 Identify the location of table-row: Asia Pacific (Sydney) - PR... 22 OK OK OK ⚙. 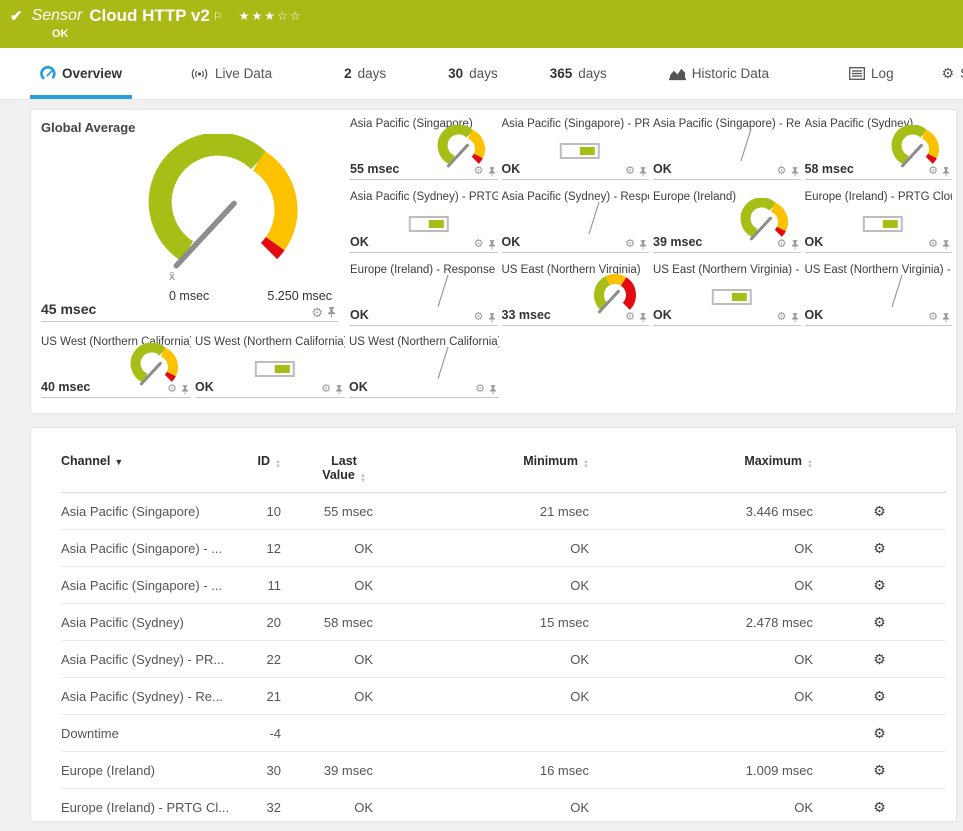
(503, 659).